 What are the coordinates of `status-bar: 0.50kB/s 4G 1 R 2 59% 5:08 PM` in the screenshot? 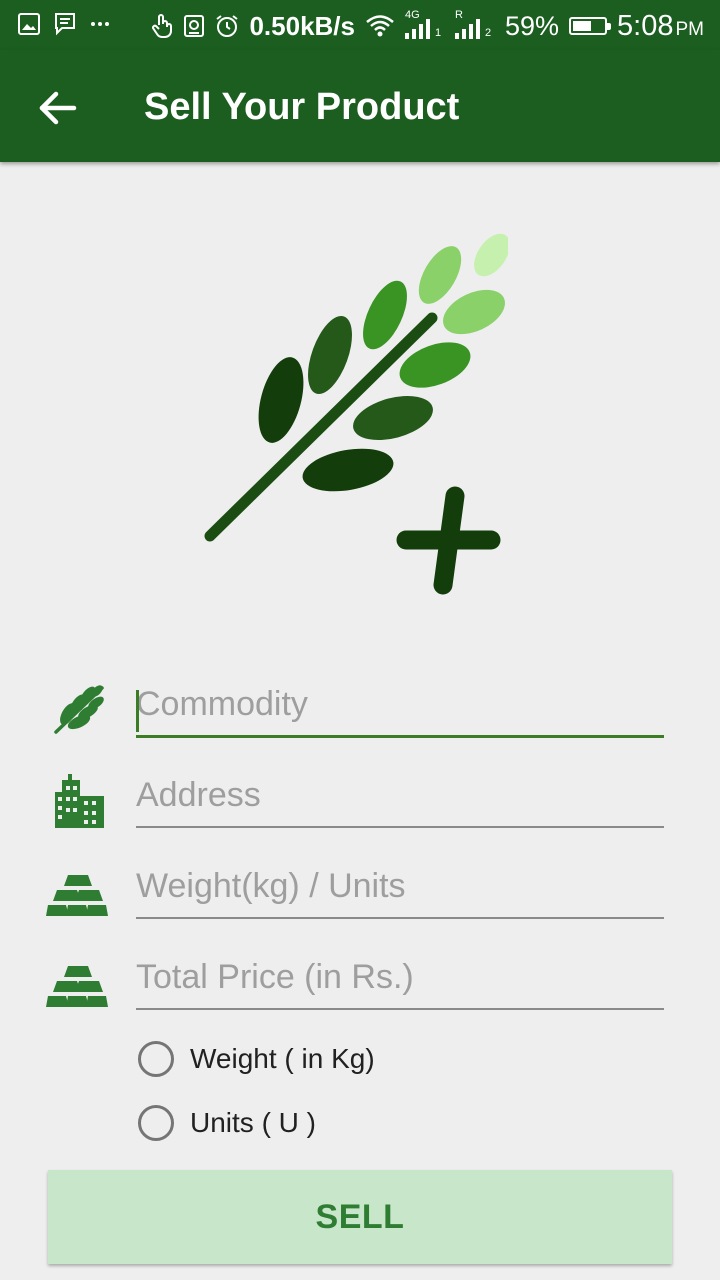 It's located at (360, 25).